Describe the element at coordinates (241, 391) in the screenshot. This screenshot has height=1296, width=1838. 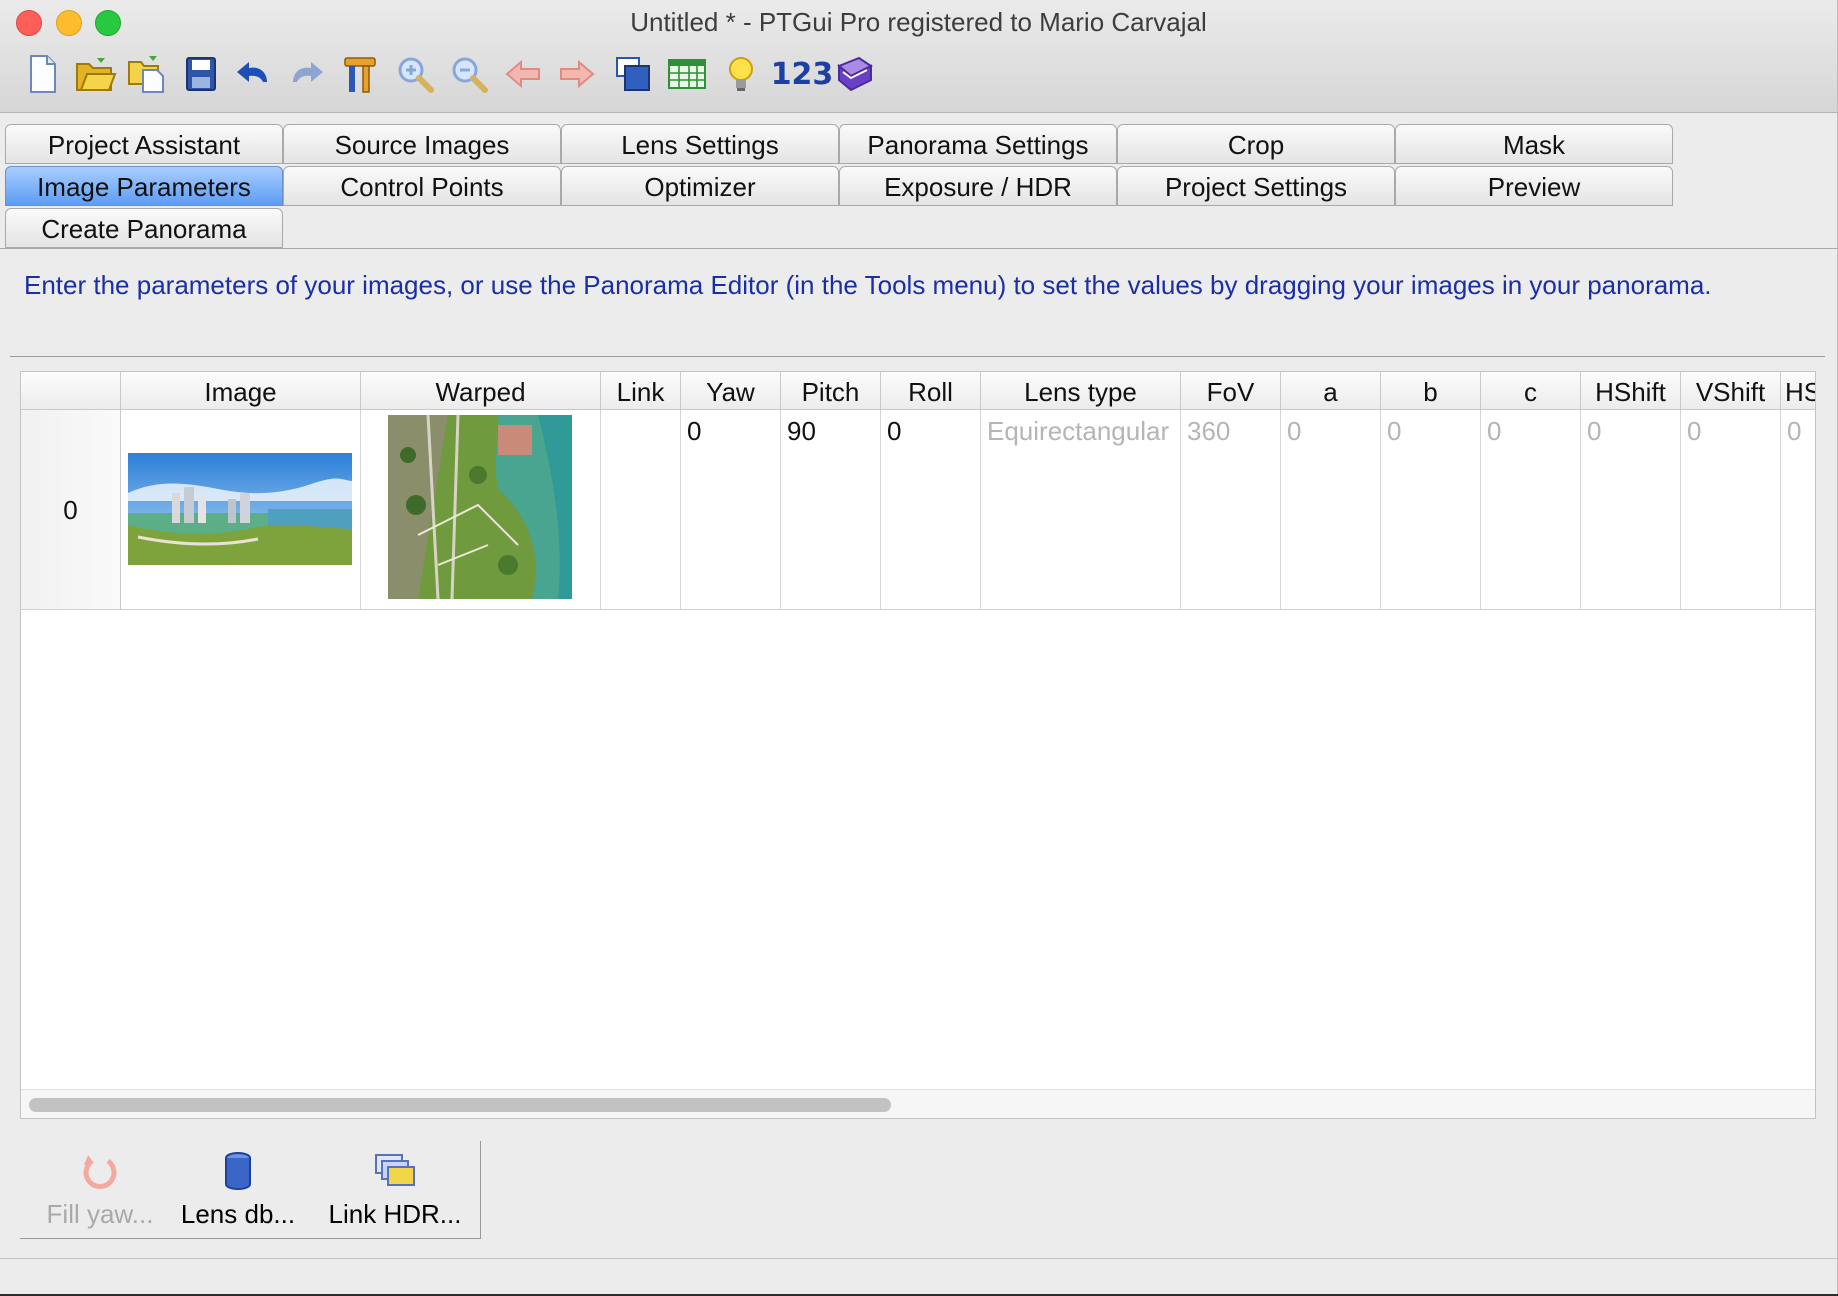
I see `column-header-image: Image` at that location.